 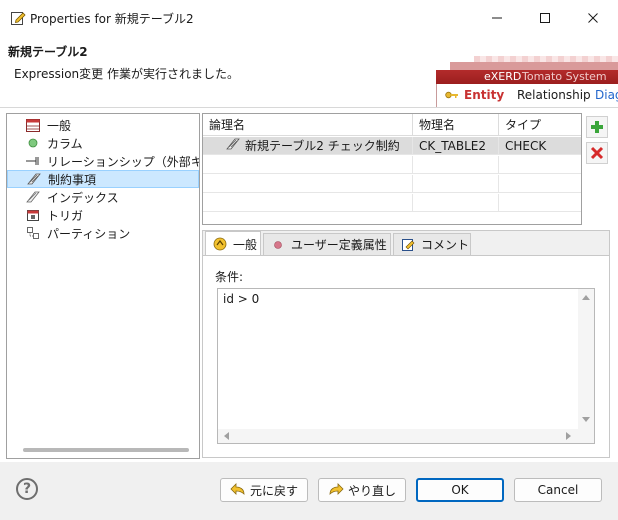 I want to click on banner-vendor: Tomato System, so click(x=564, y=76).